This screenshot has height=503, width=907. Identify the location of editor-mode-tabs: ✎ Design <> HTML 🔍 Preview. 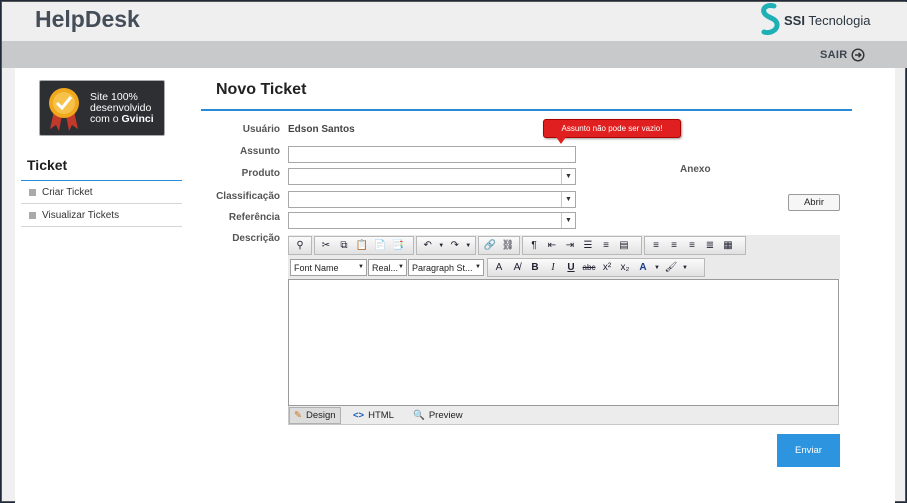
(563, 415).